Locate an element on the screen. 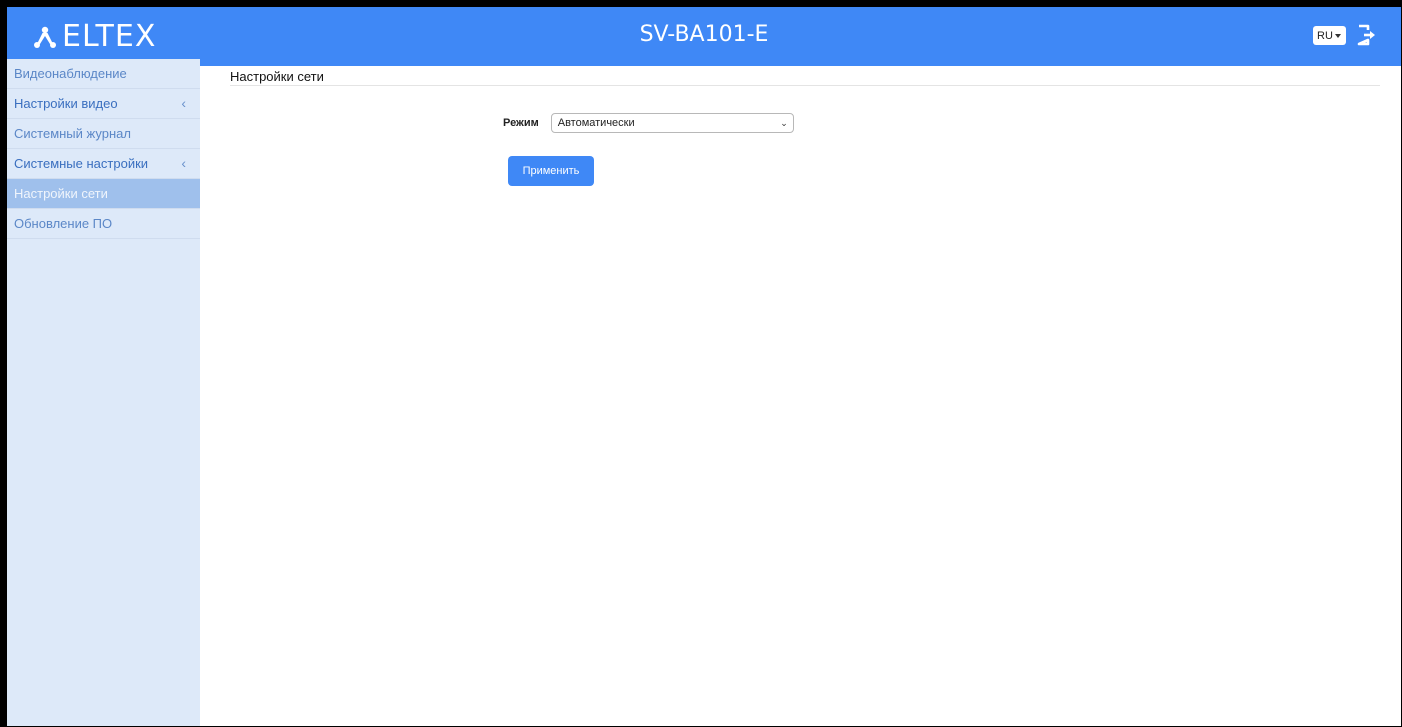 The width and height of the screenshot is (1402, 727). sidebar-item-firmware-update: Обновление ПО is located at coordinates (103, 224).